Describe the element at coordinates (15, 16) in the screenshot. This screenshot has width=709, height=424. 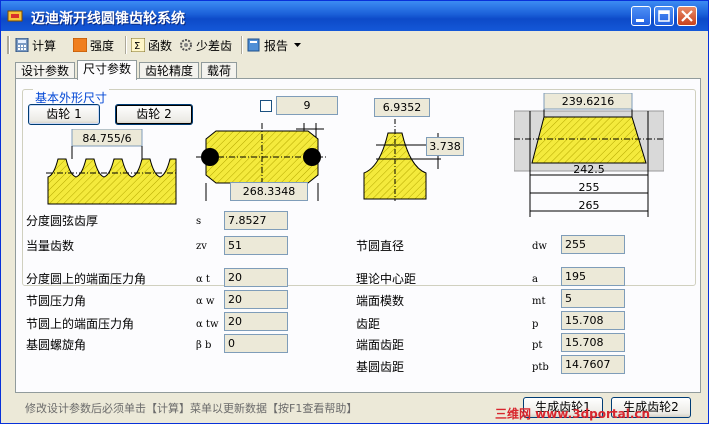
I see `app-icon` at that location.